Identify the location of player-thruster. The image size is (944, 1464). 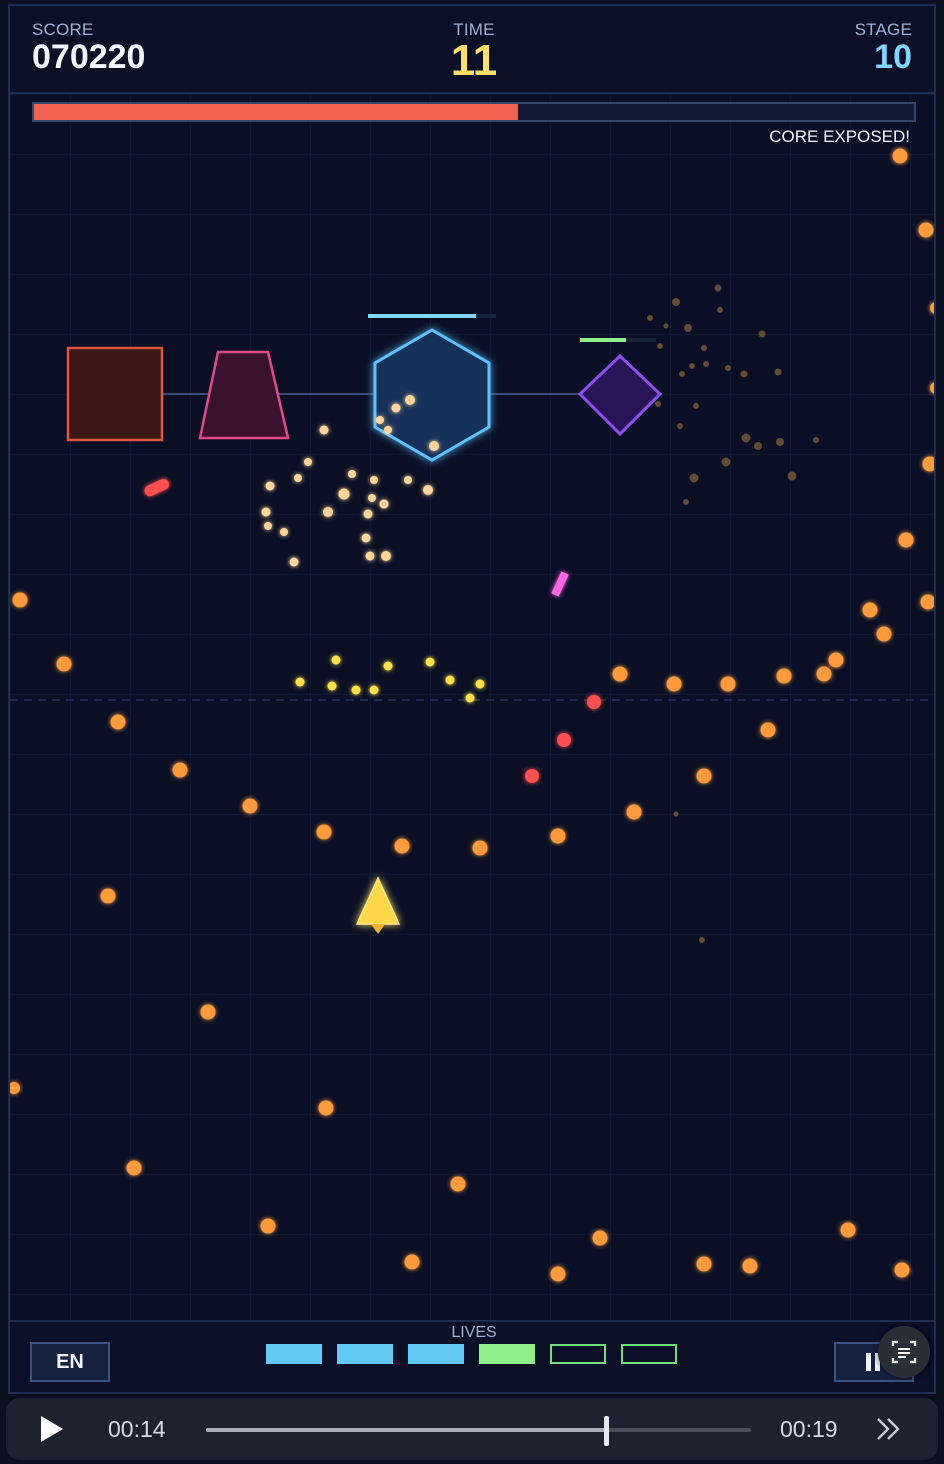
(378, 929).